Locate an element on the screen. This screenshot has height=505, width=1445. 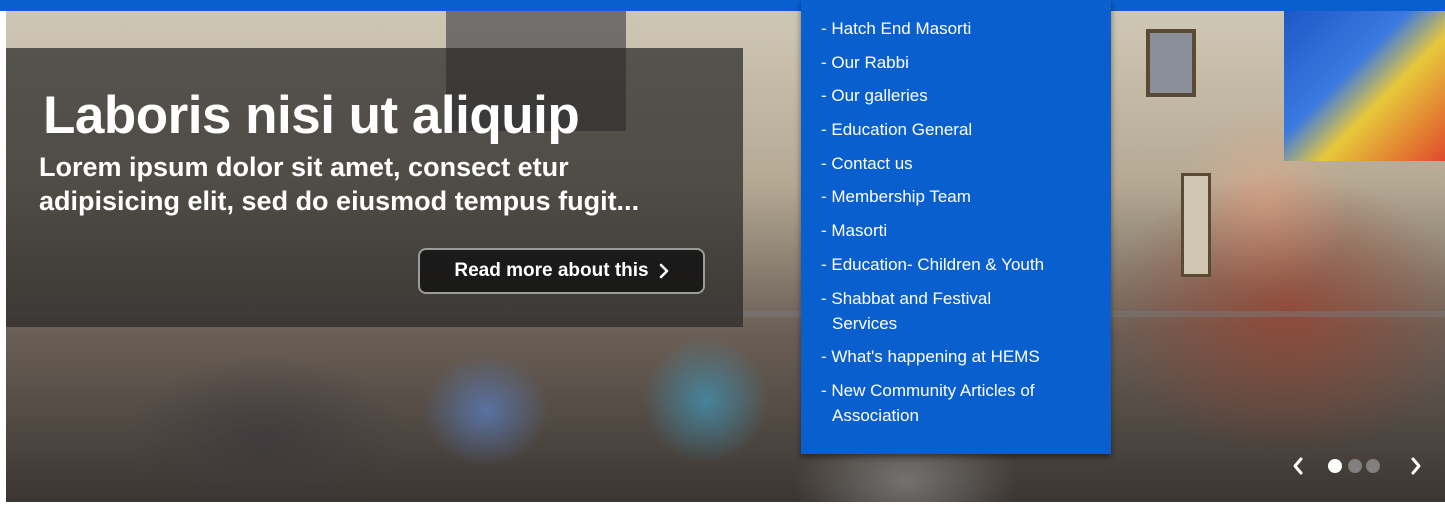
chevron-left-icon is located at coordinates (1298, 466).